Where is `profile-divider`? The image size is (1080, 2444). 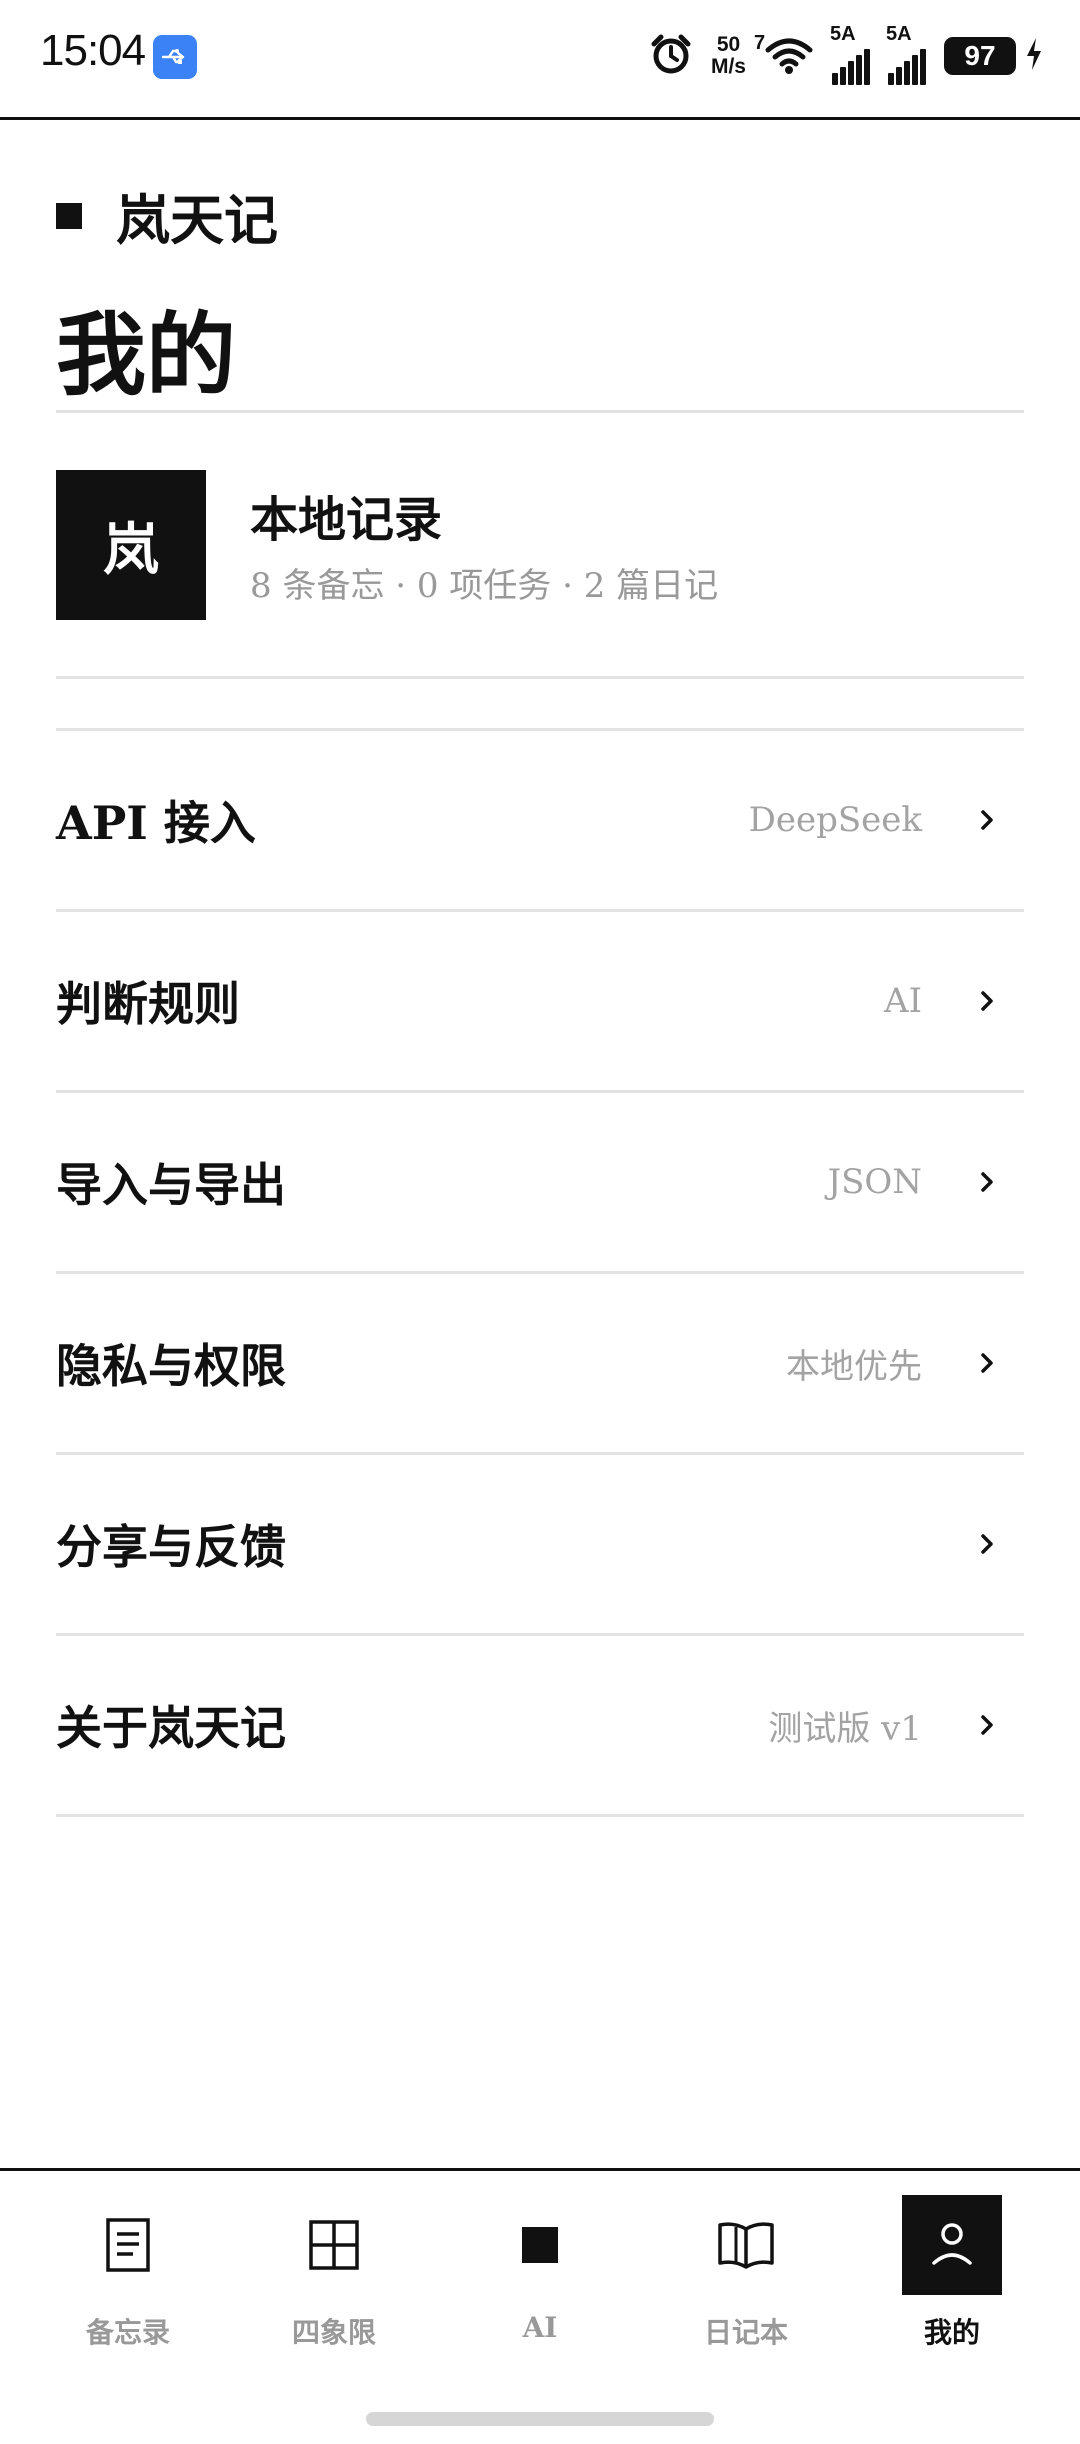 profile-divider is located at coordinates (540, 677).